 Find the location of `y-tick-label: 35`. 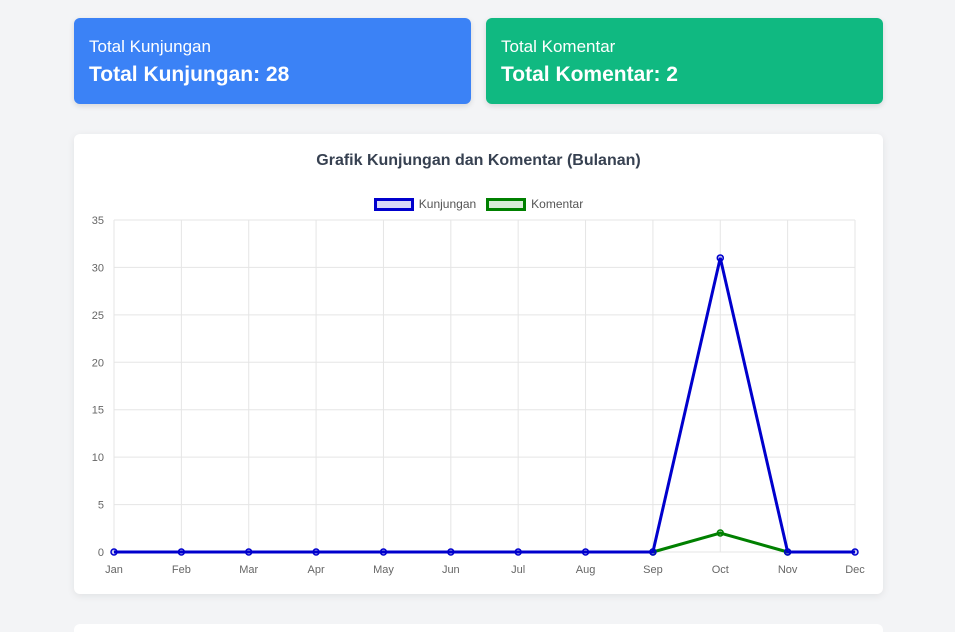

y-tick-label: 35 is located at coordinates (98, 221).